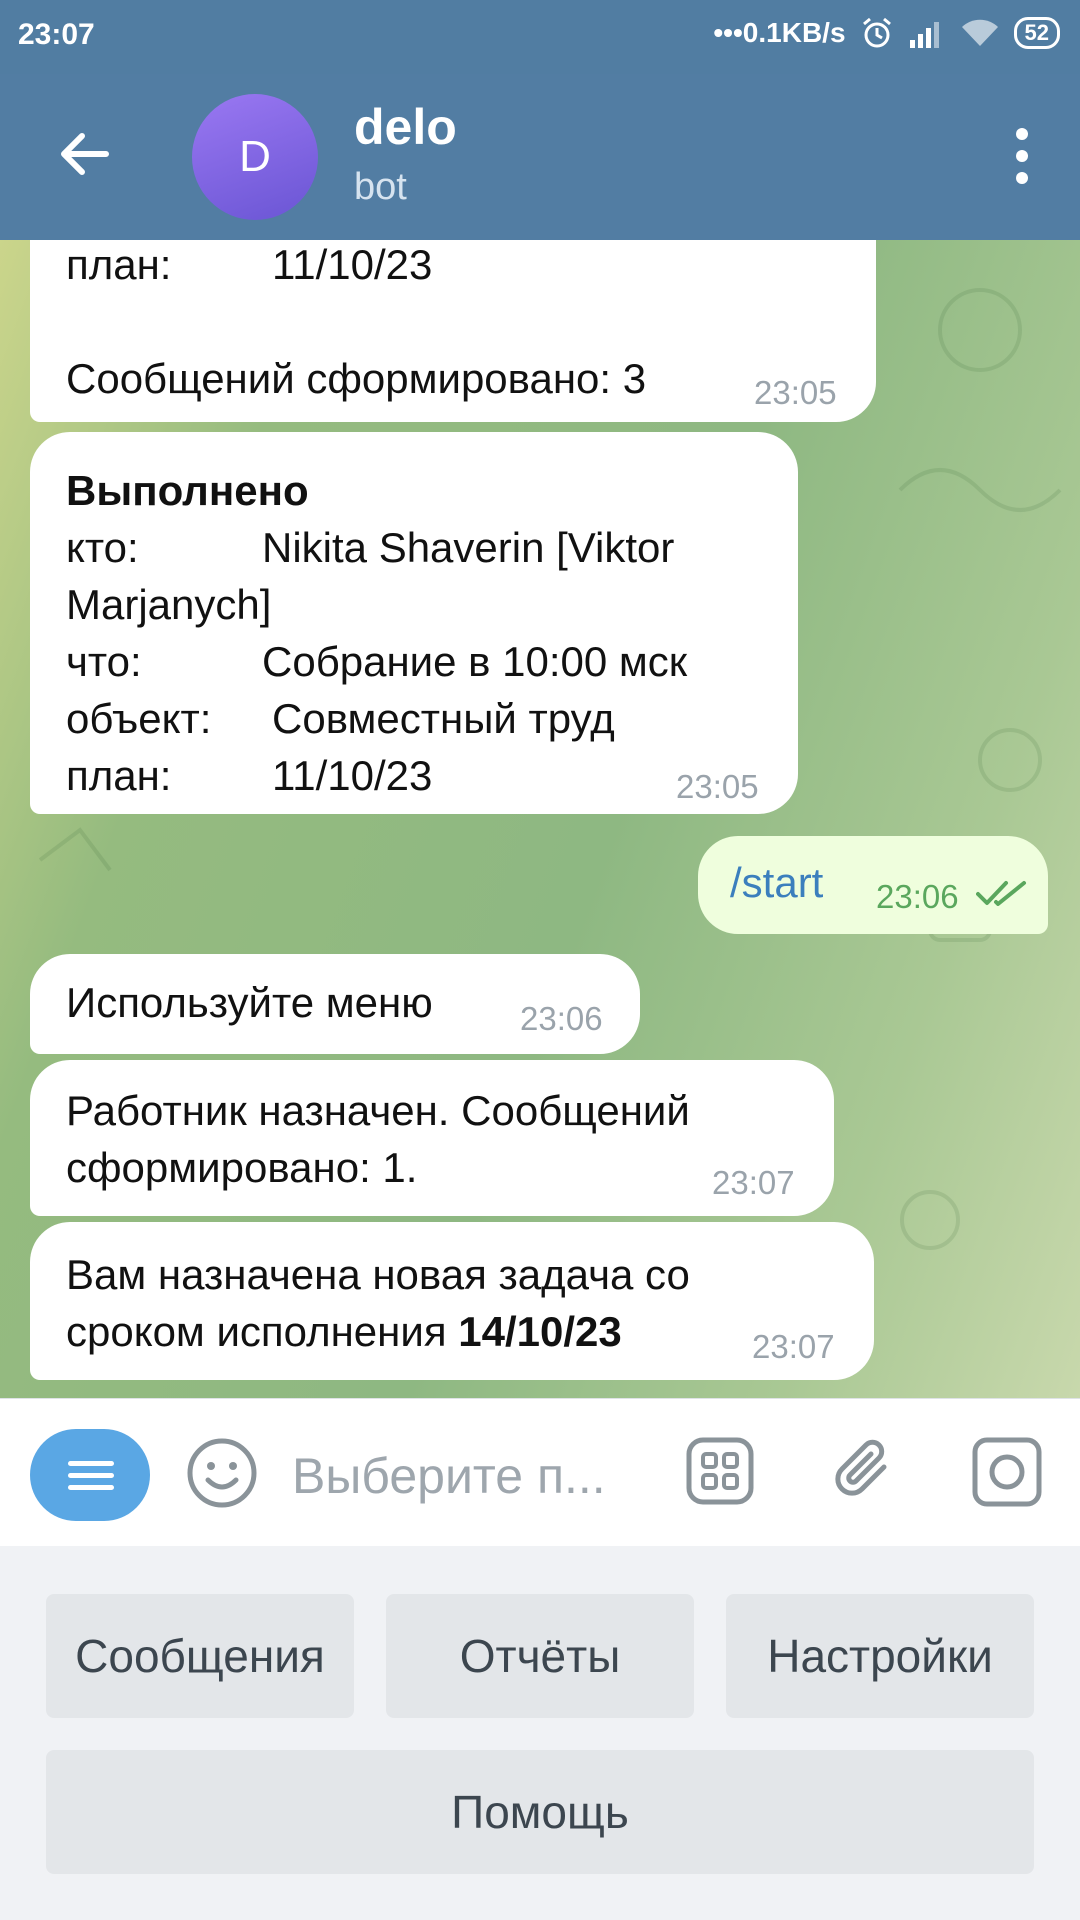 The width and height of the screenshot is (1080, 1920). I want to click on arrow-left-icon, so click(85, 154).